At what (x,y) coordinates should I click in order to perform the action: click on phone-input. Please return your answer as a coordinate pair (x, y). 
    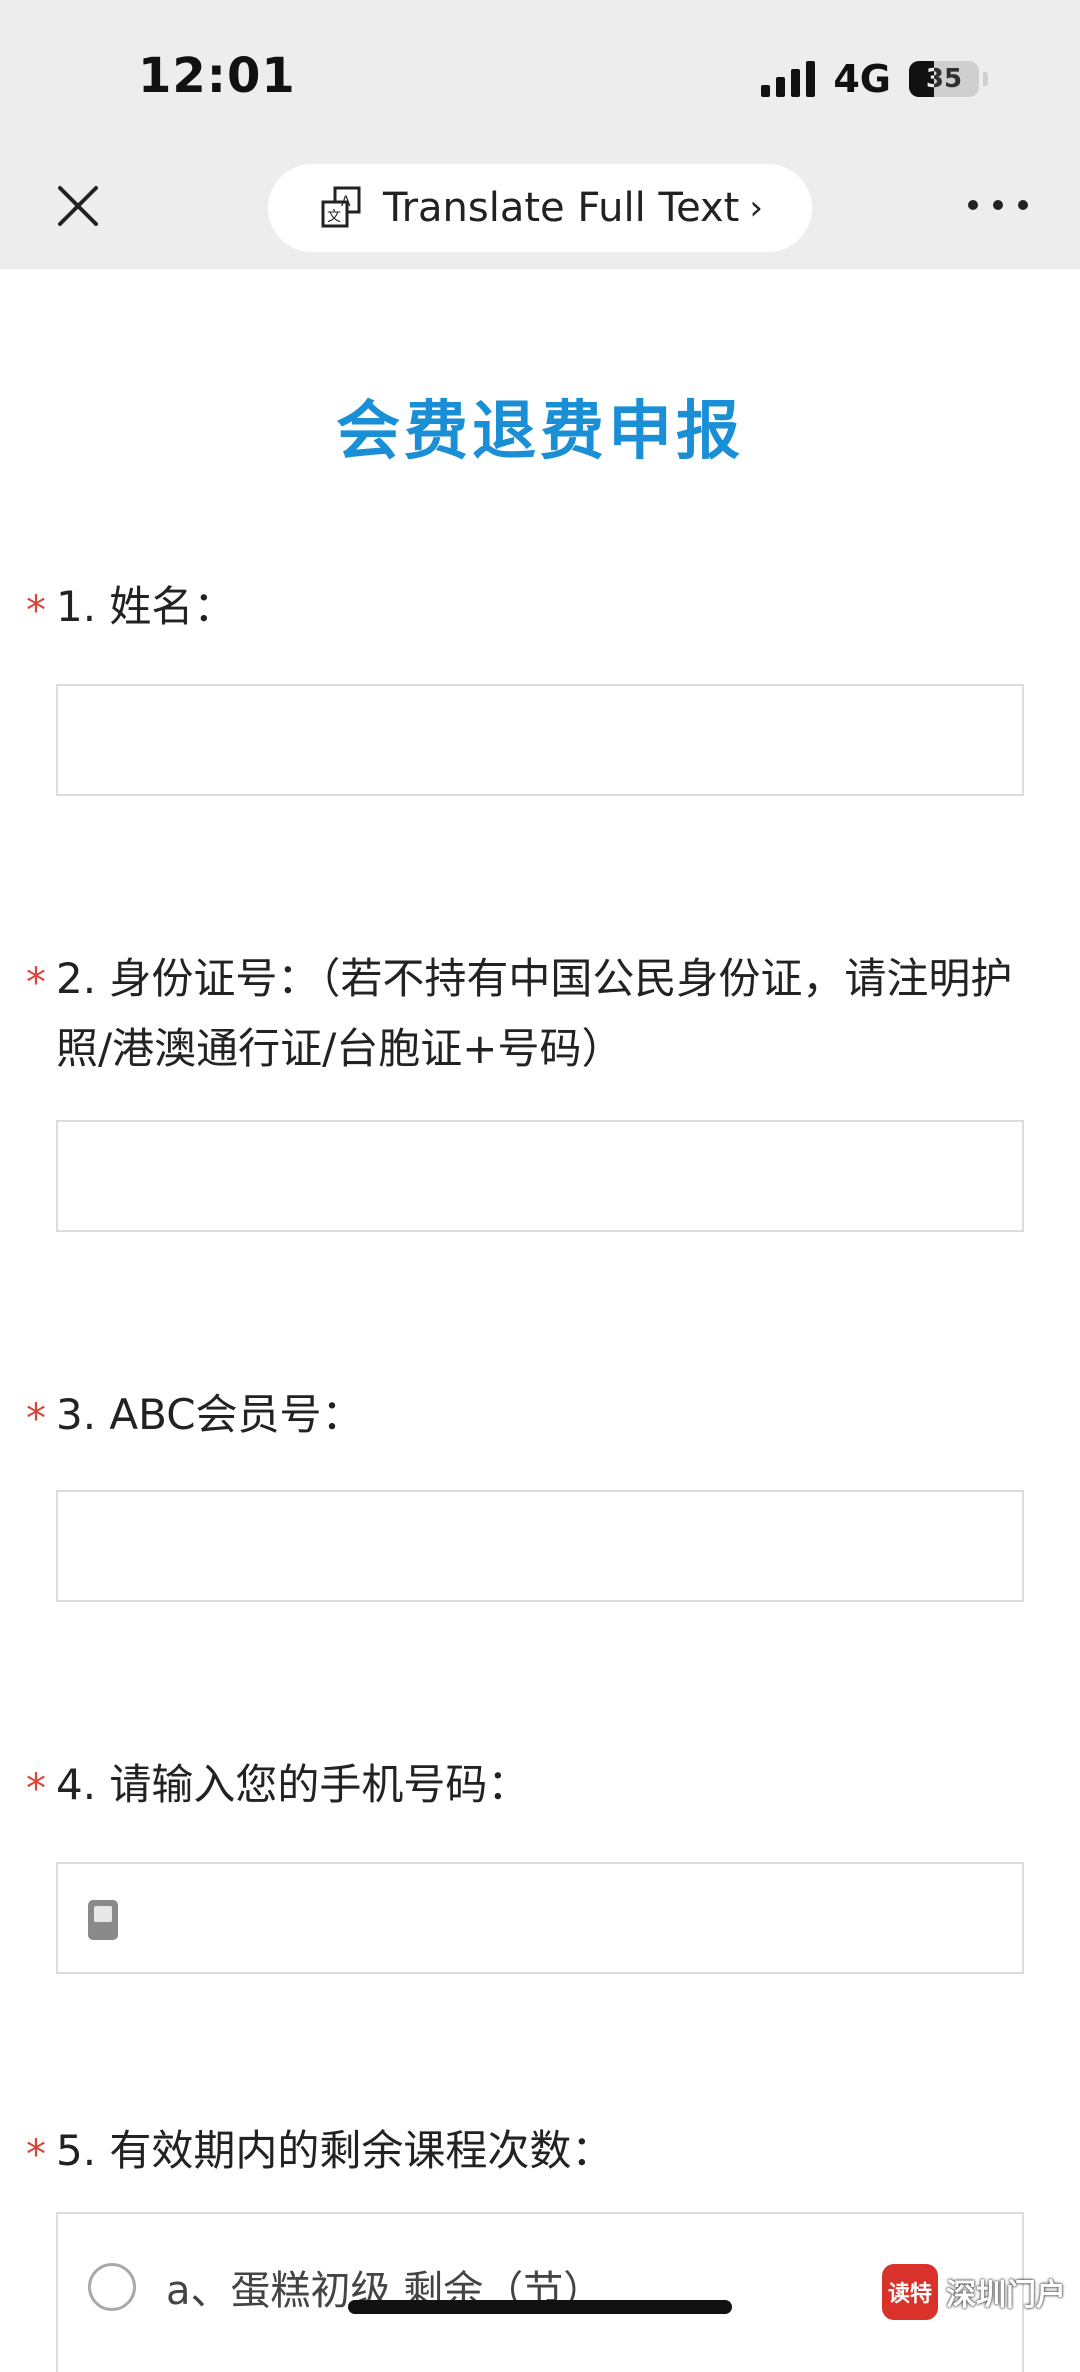
    Looking at the image, I should click on (580, 1919).